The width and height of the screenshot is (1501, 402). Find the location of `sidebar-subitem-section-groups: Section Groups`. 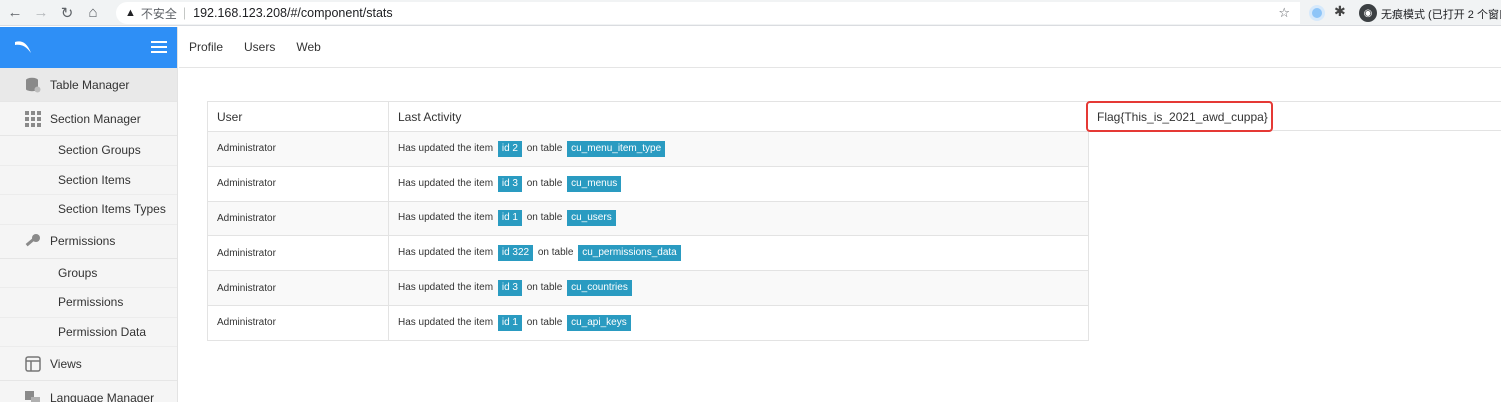

sidebar-subitem-section-groups: Section Groups is located at coordinates (88, 151).